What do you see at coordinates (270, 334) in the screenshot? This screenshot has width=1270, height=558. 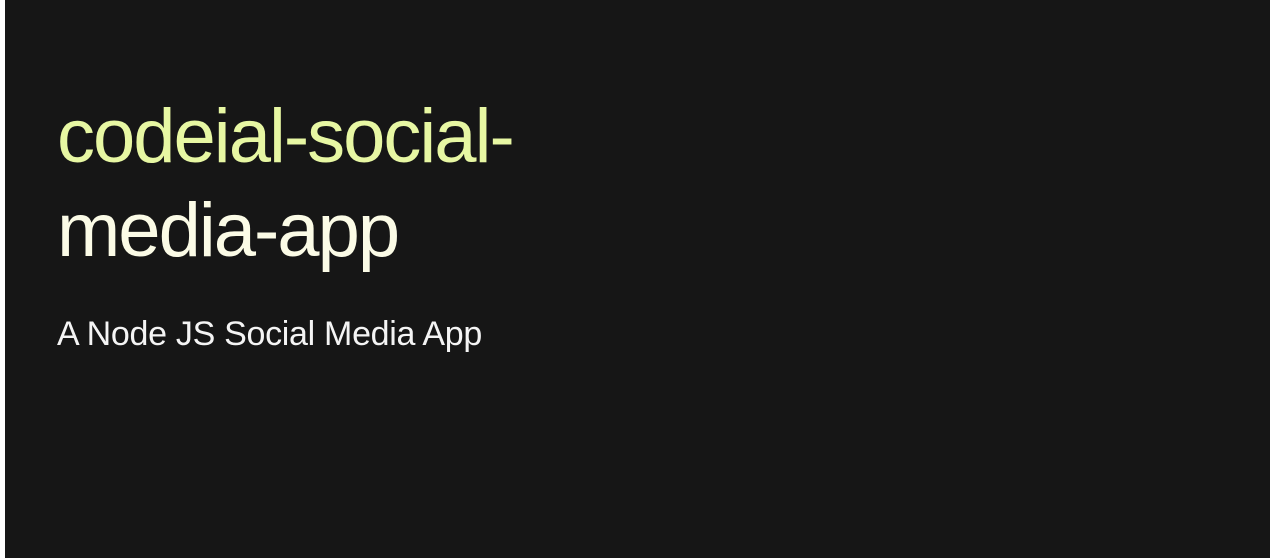 I see `repo-description: A Node JS Social Media App` at bounding box center [270, 334].